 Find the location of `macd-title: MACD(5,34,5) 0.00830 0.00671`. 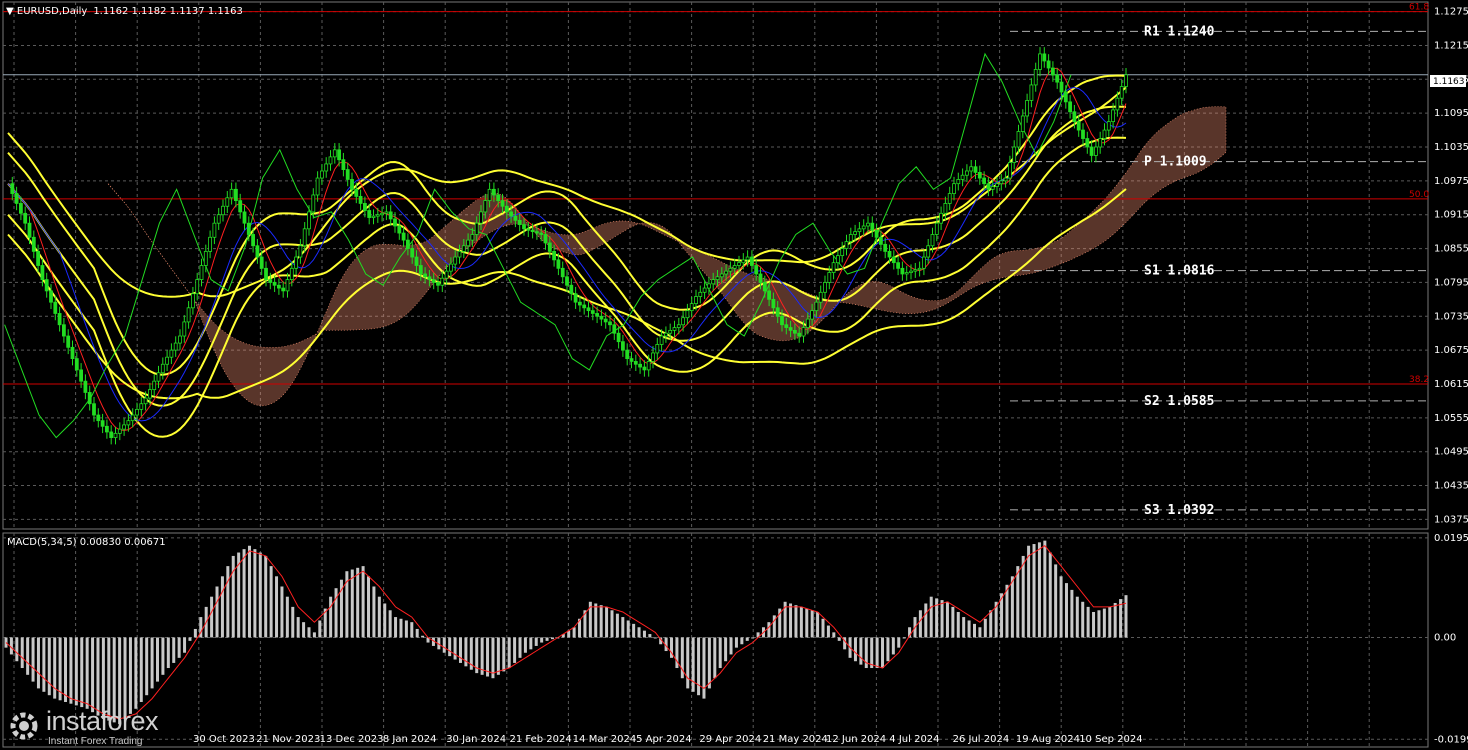

macd-title: MACD(5,34,5) 0.00830 0.00671 is located at coordinates (86, 542).